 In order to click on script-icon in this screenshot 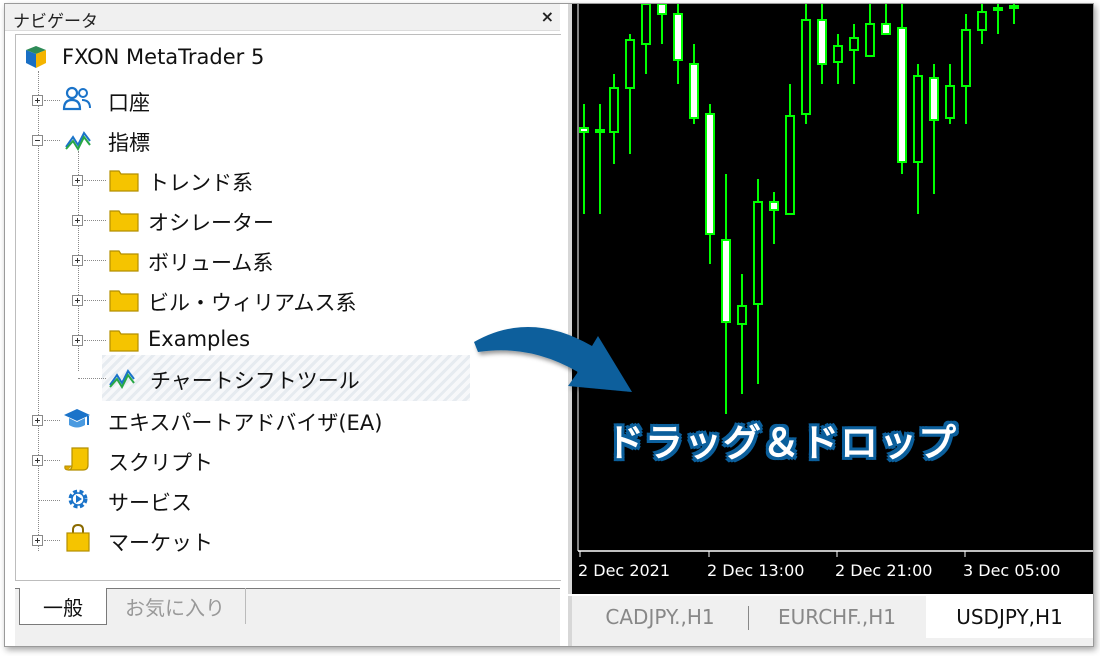, I will do `click(78, 459)`.